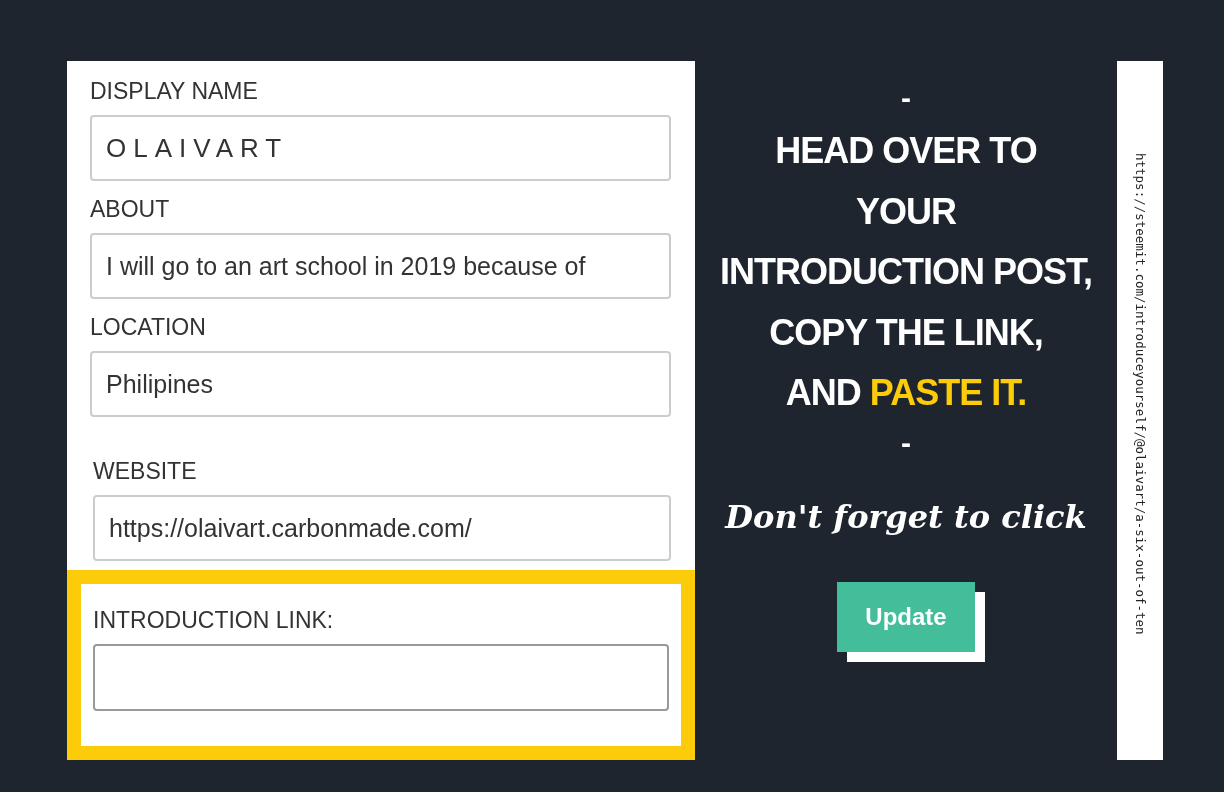  Describe the element at coordinates (214, 620) in the screenshot. I see `field-label: INTRODUCTION LINK:` at that location.